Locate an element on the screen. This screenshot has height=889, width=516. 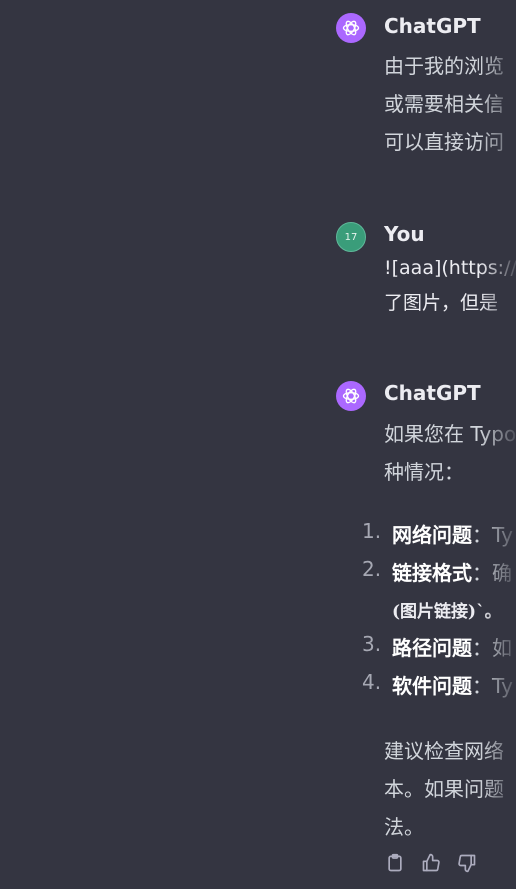
message-text-line: 可以直接访问 is located at coordinates (444, 142).